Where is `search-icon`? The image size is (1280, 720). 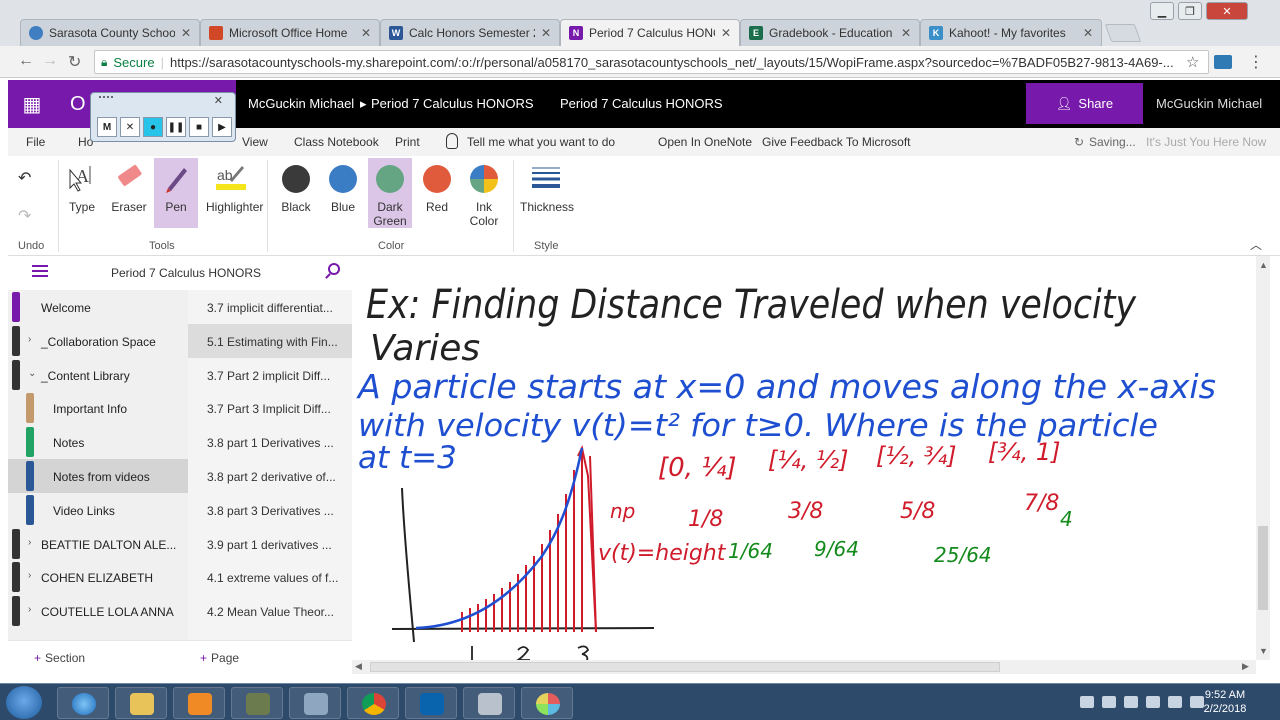
search-icon is located at coordinates (334, 269).